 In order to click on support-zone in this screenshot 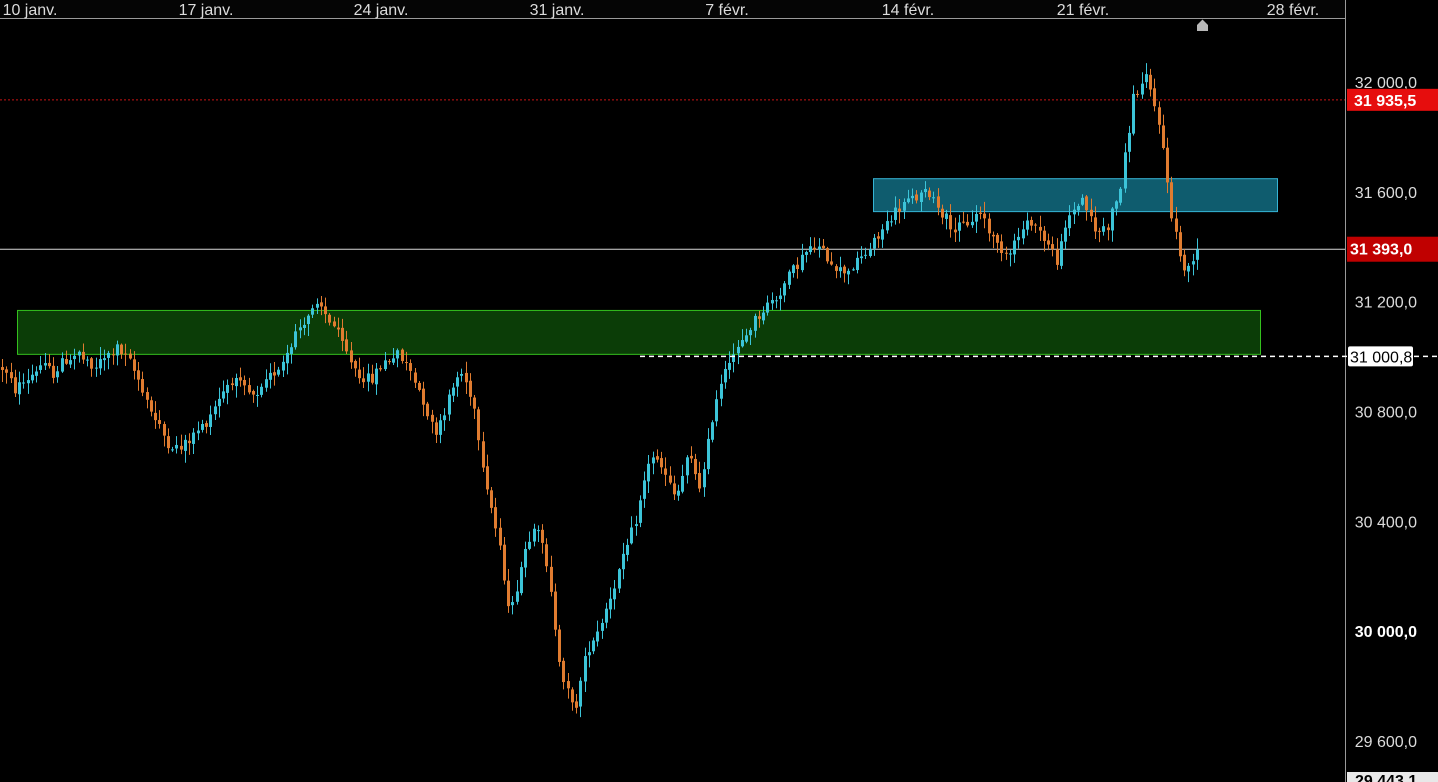, I will do `click(639, 332)`.